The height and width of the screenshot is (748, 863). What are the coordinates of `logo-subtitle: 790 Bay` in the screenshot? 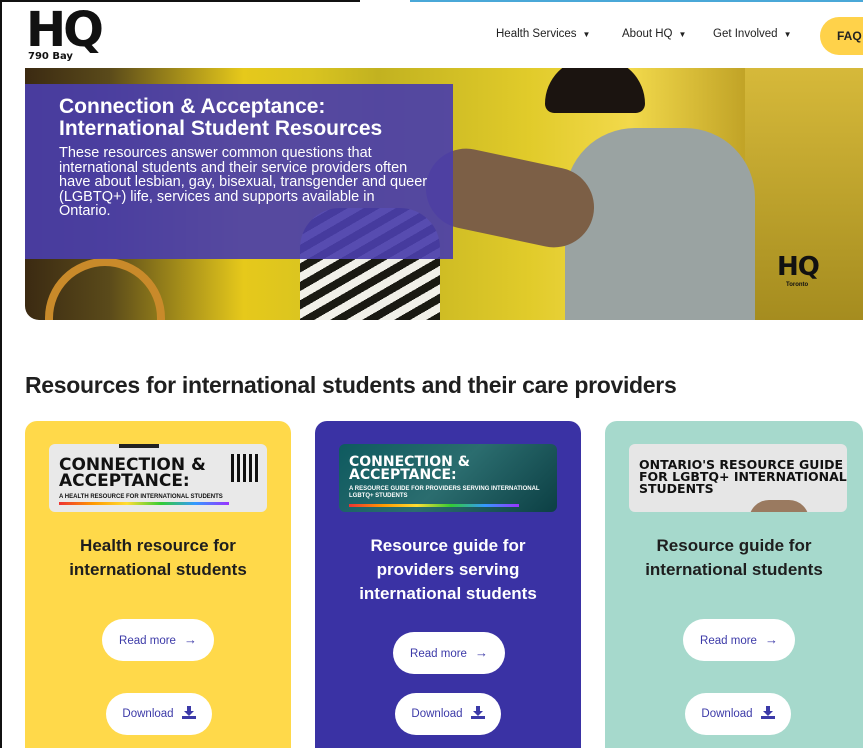 It's located at (50, 56).